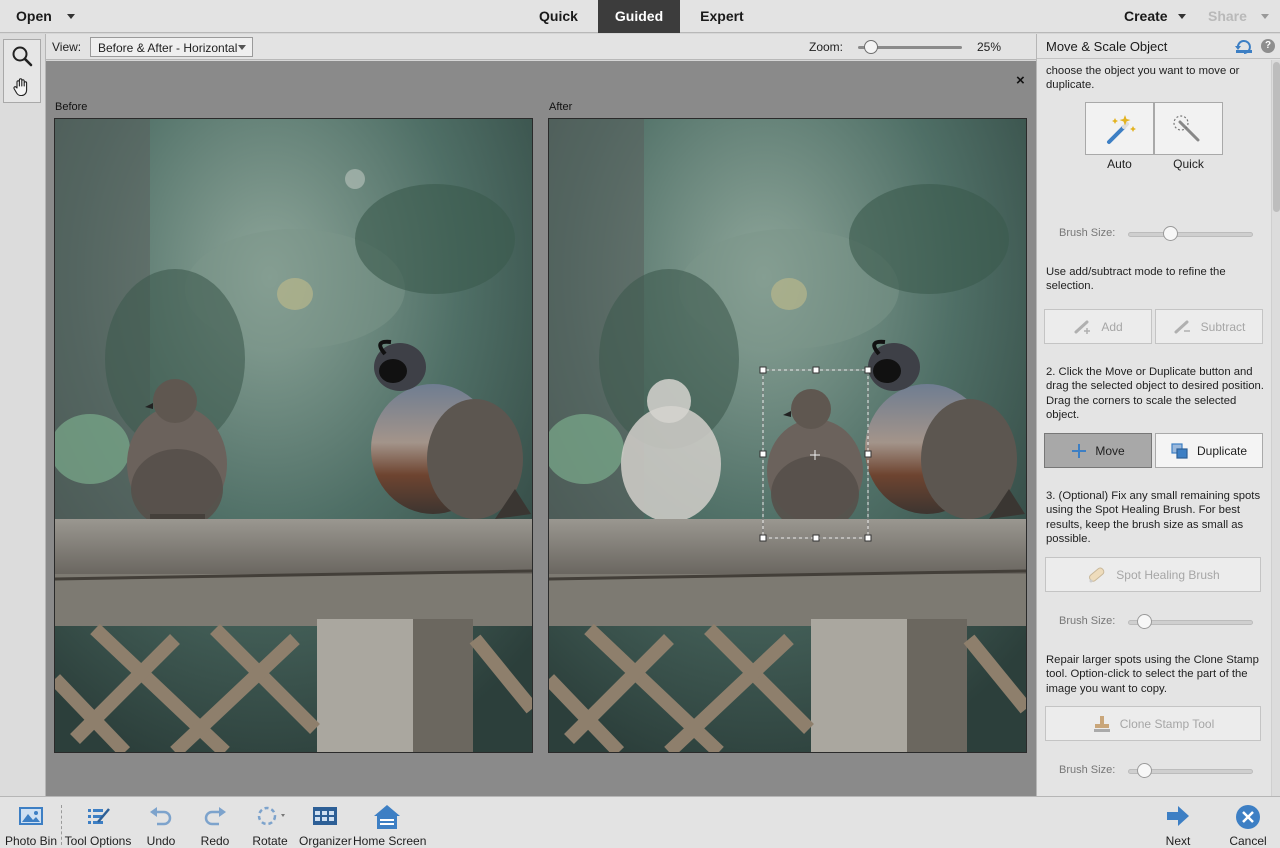  Describe the element at coordinates (1178, 841) in the screenshot. I see `next-label: Next` at that location.